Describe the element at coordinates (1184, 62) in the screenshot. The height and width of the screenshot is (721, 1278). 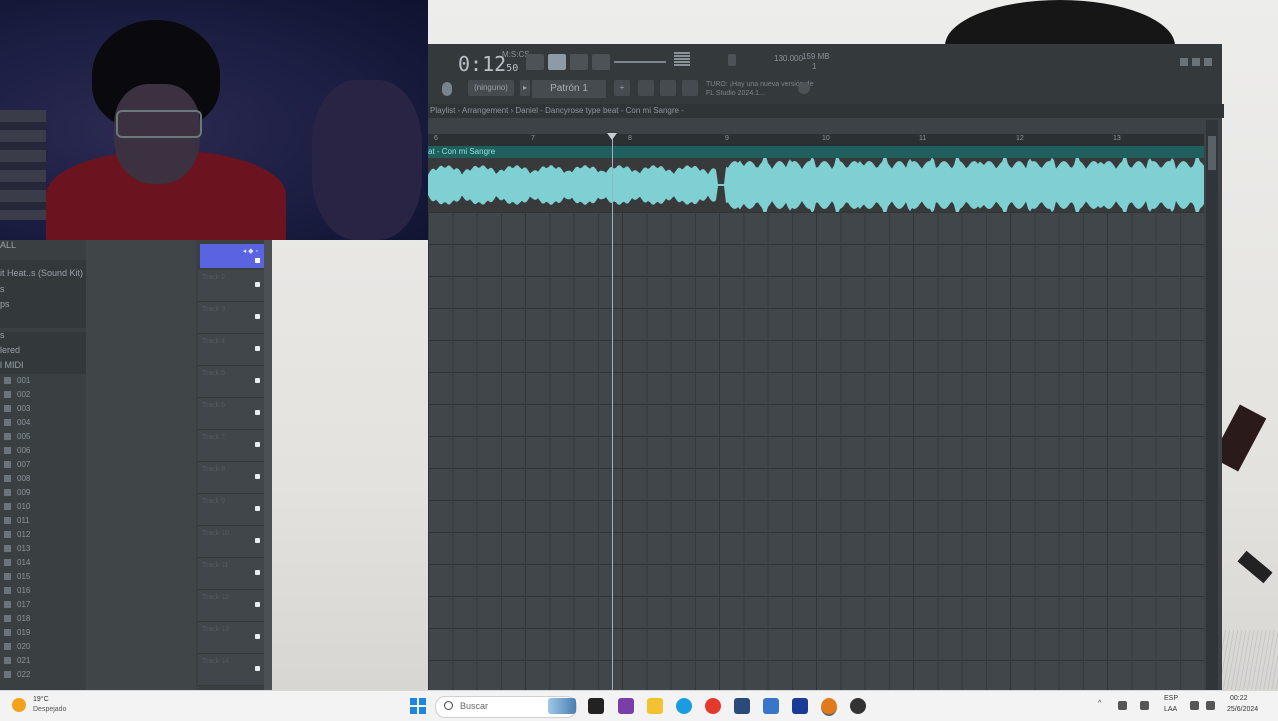
I see `minimize-icon` at that location.